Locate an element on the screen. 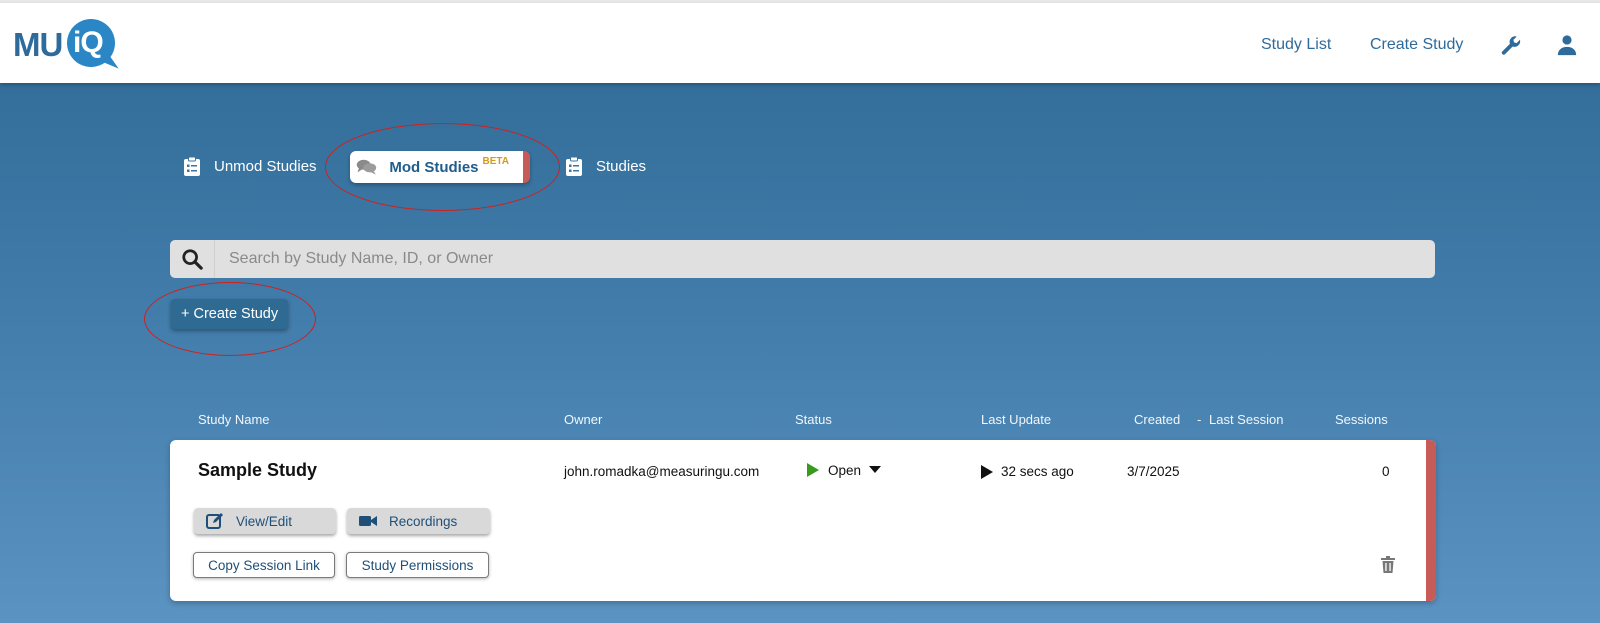 Image resolution: width=1600 pixels, height=623 pixels. status-label: Open is located at coordinates (845, 470).